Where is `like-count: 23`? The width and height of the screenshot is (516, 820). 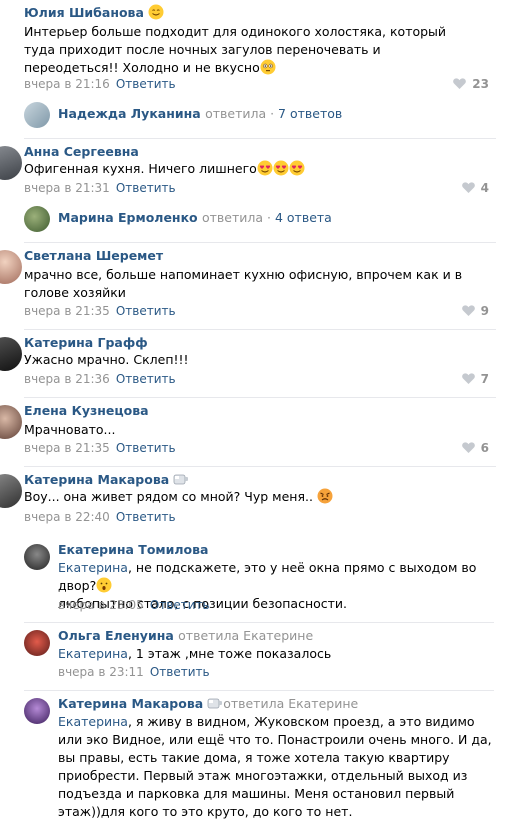
like-count: 23 is located at coordinates (480, 84).